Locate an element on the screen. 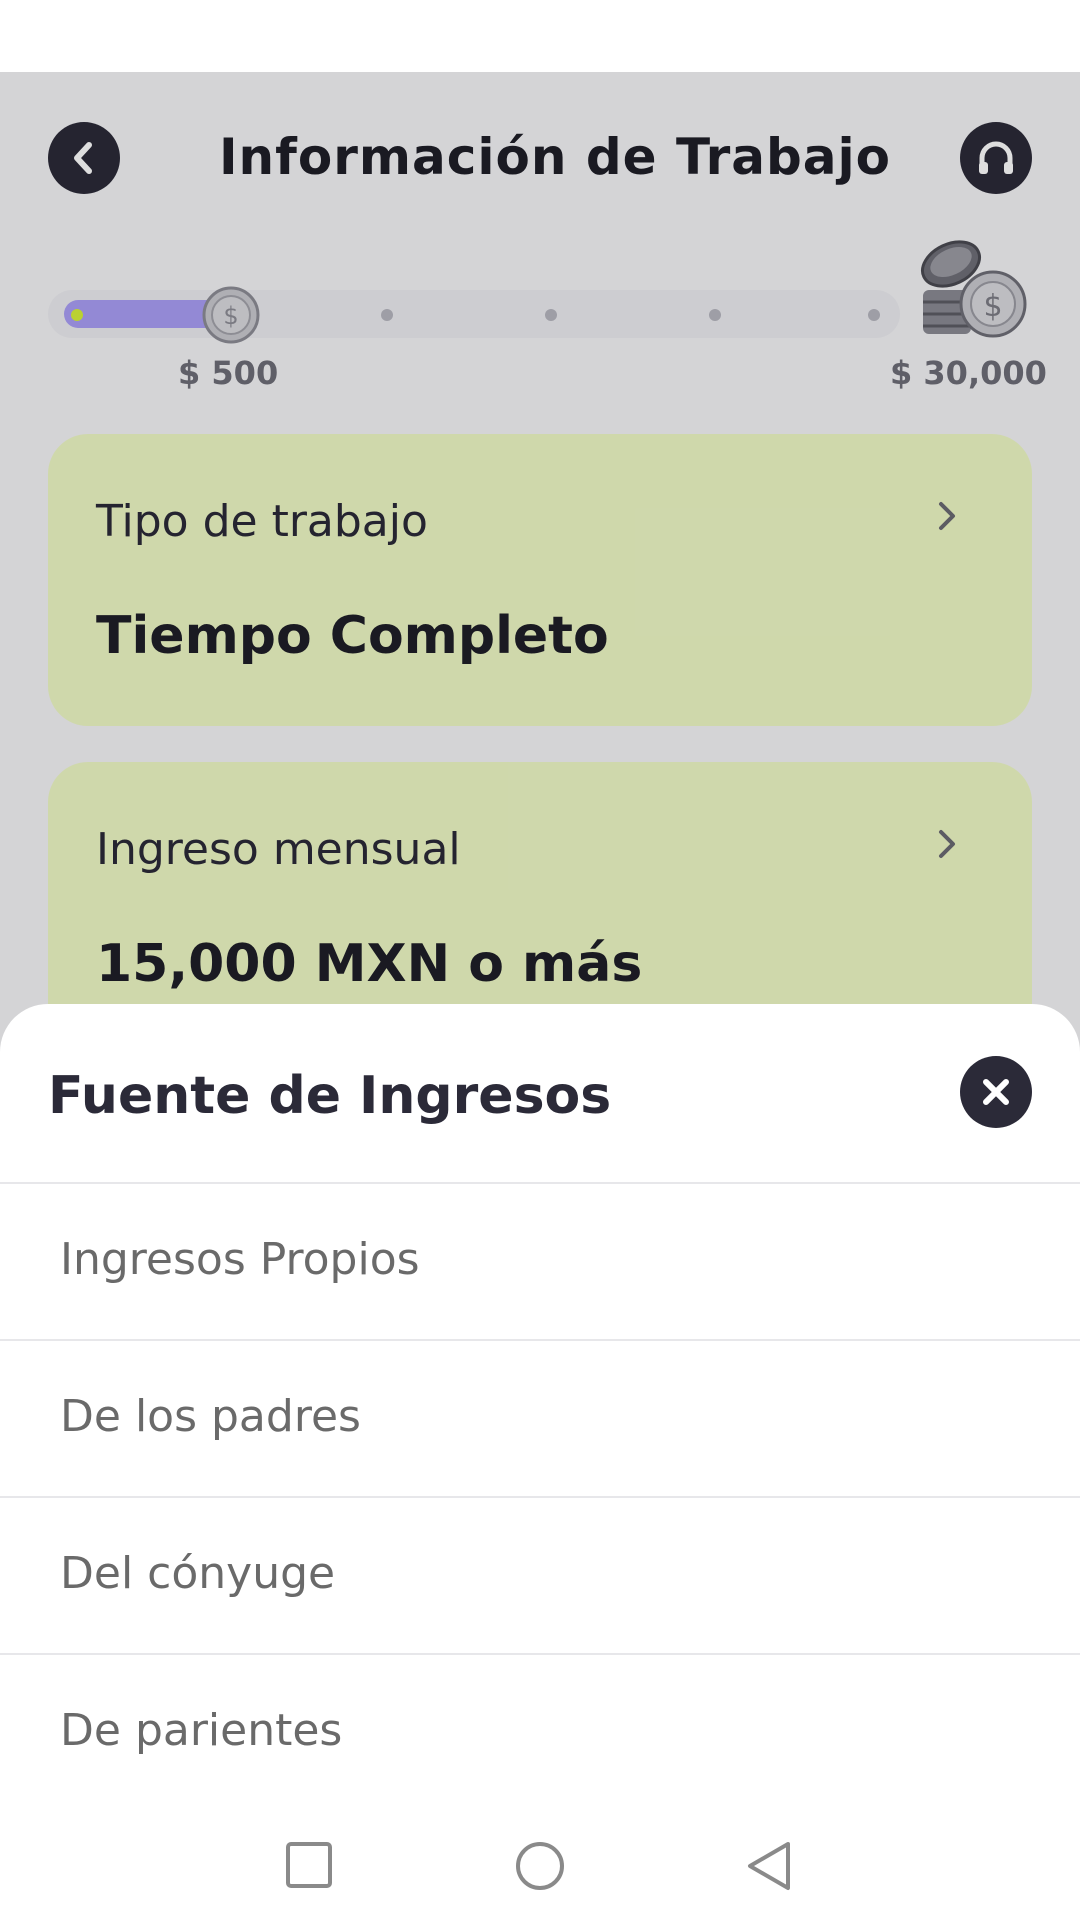  sheet-title: Fuente de Ingresos is located at coordinates (330, 1096).